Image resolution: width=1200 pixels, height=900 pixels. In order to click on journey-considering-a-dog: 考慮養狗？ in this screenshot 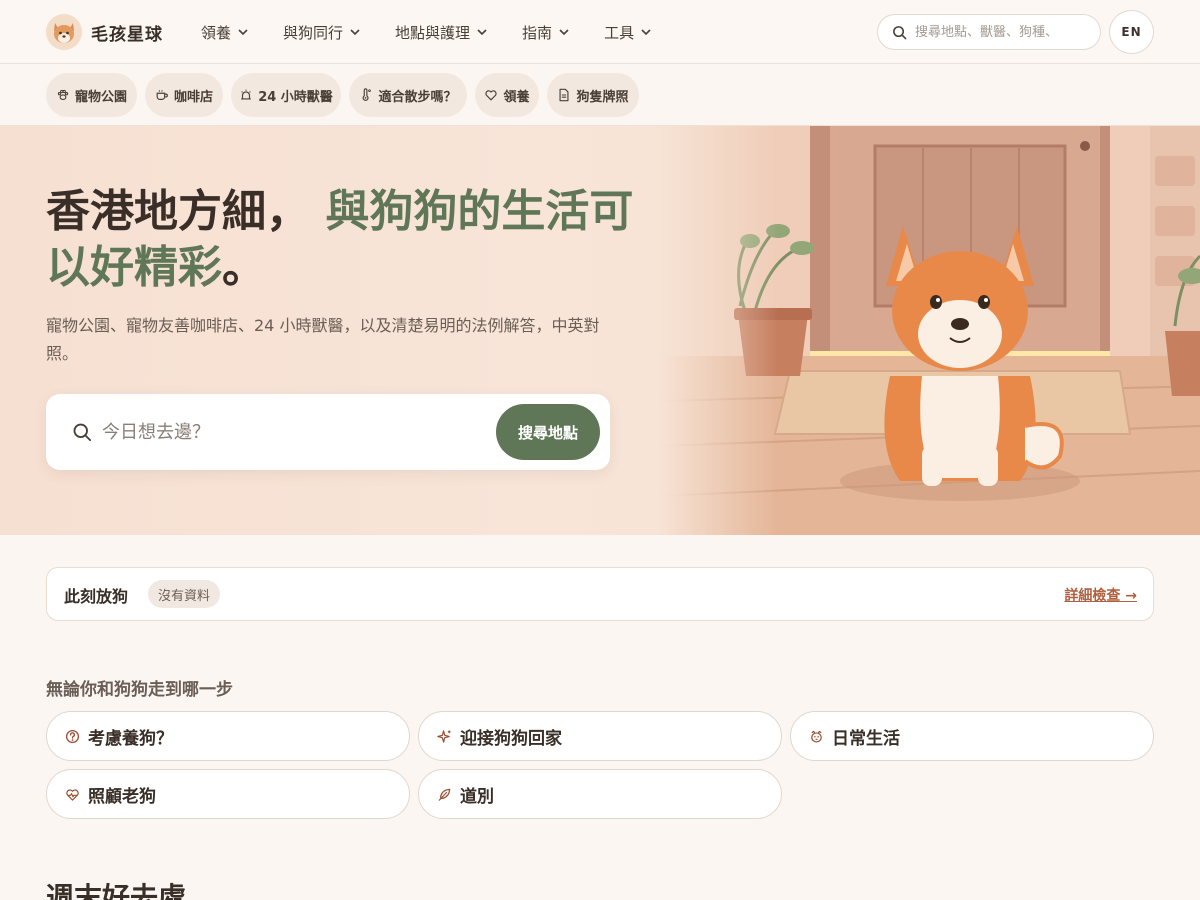, I will do `click(228, 736)`.